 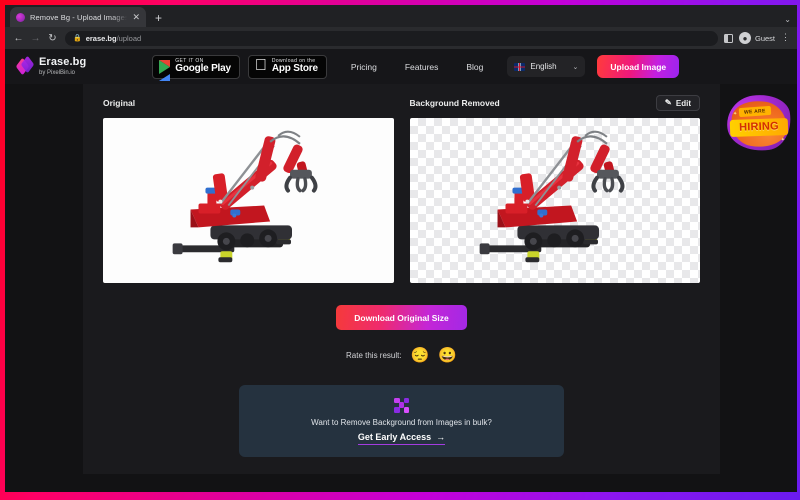 I want to click on rate-label: Rate this result:, so click(x=374, y=355).